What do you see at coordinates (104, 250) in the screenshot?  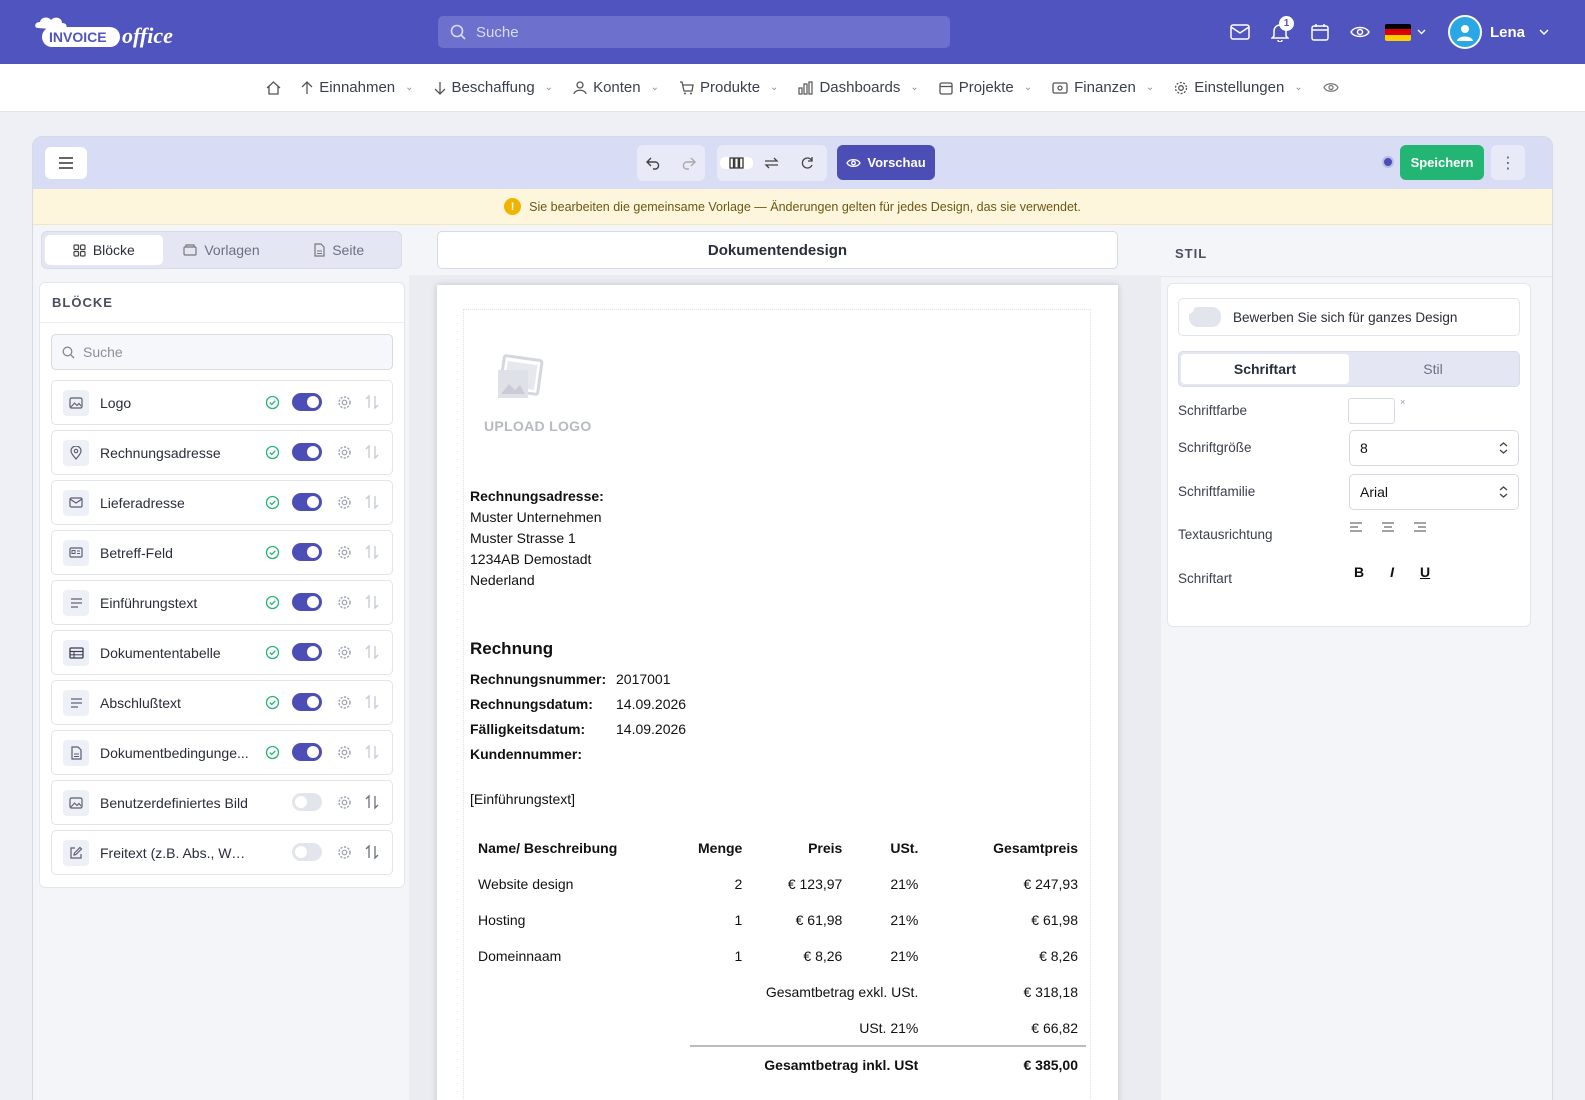 I see `tab-bloecke: Blöcke` at bounding box center [104, 250].